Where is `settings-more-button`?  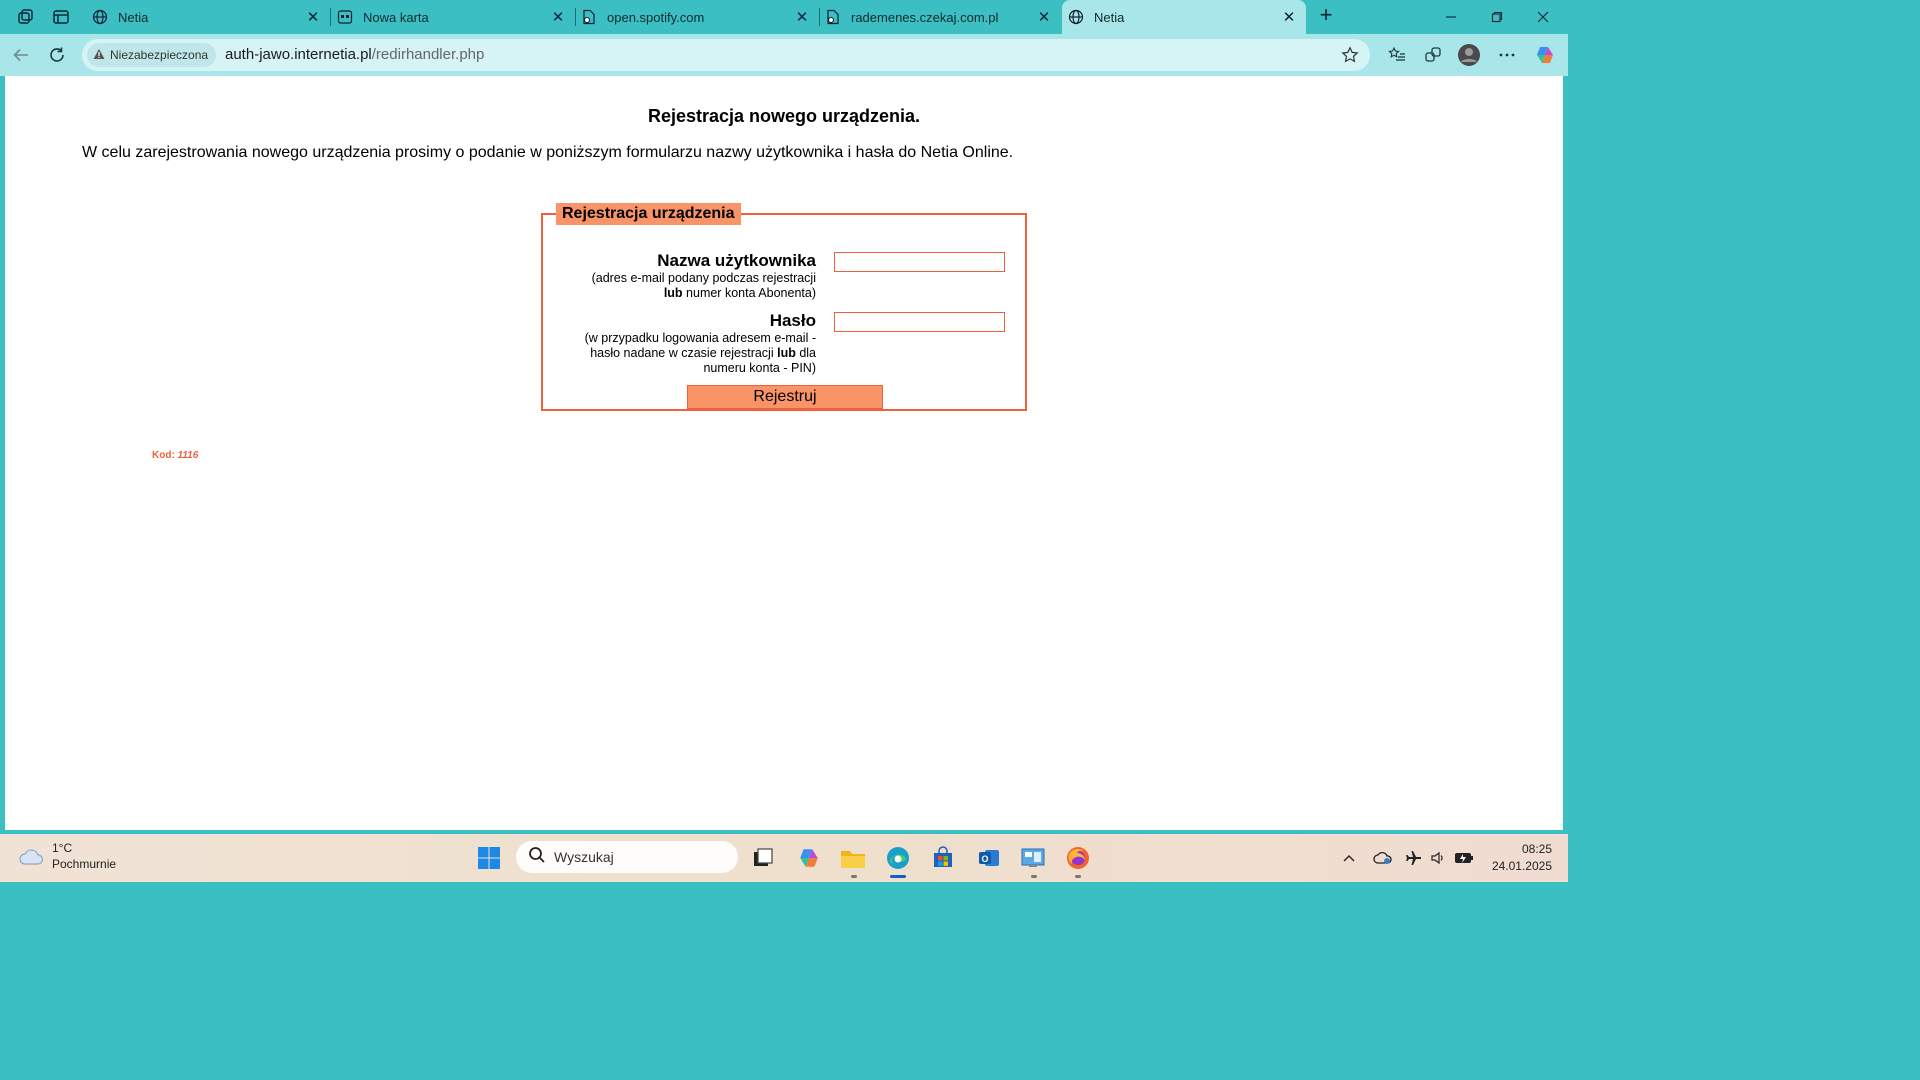 settings-more-button is located at coordinates (1507, 55).